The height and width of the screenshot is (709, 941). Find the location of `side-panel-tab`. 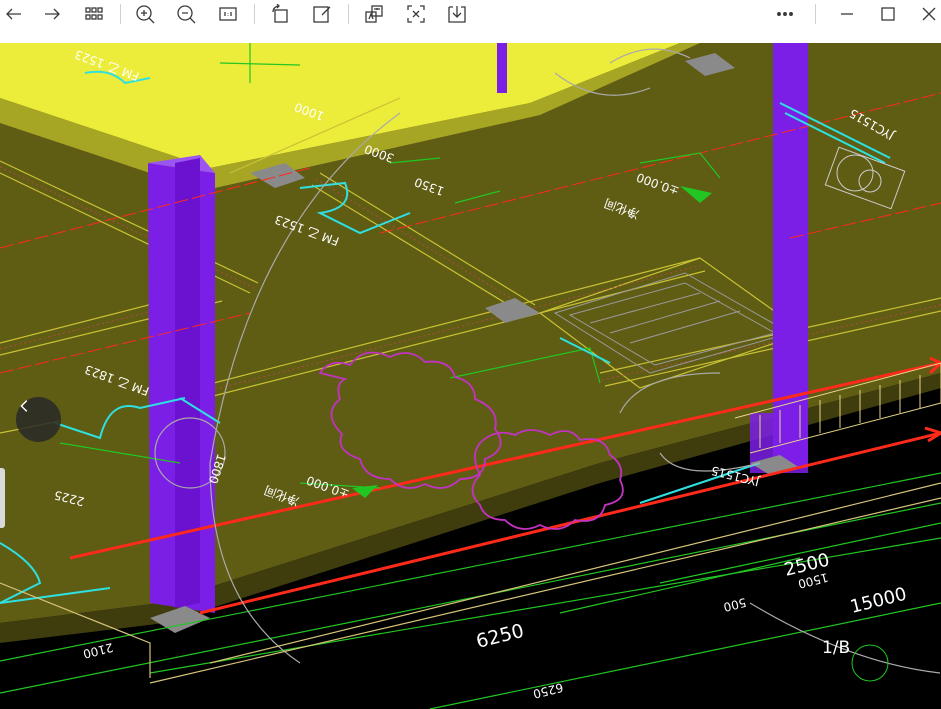

side-panel-tab is located at coordinates (2, 498).